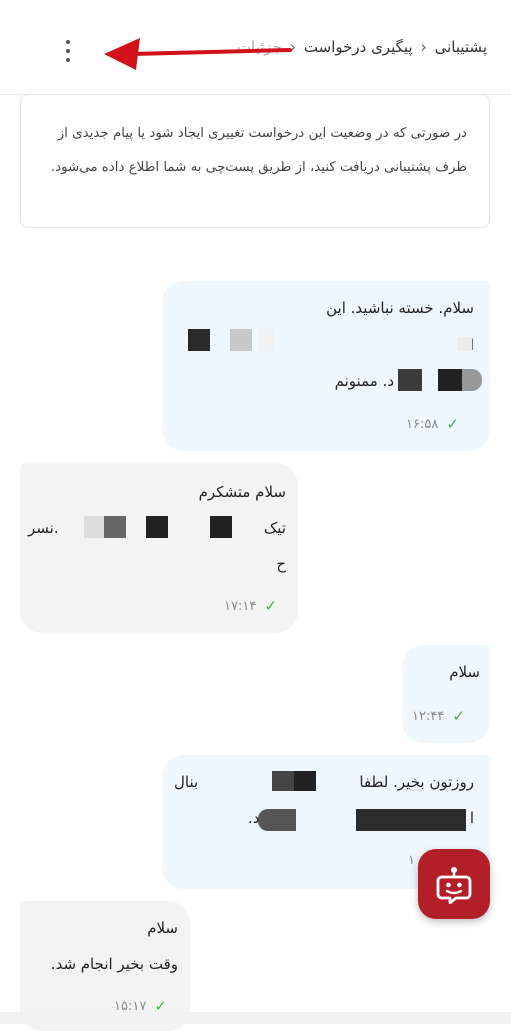 The height and width of the screenshot is (1031, 511). What do you see at coordinates (114, 964) in the screenshot?
I see `message-text: وقت بخیر انجام شد.` at bounding box center [114, 964].